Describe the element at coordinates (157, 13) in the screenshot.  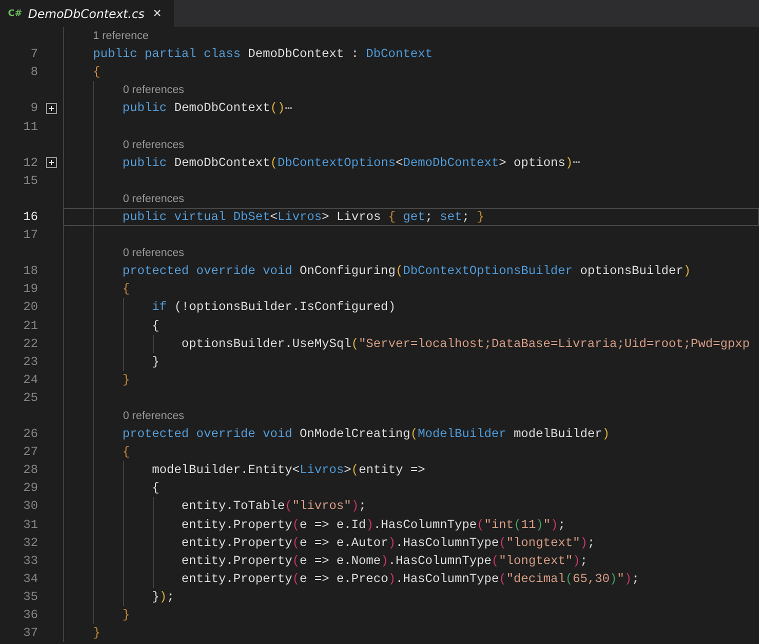
I see `close-button: ✕` at that location.